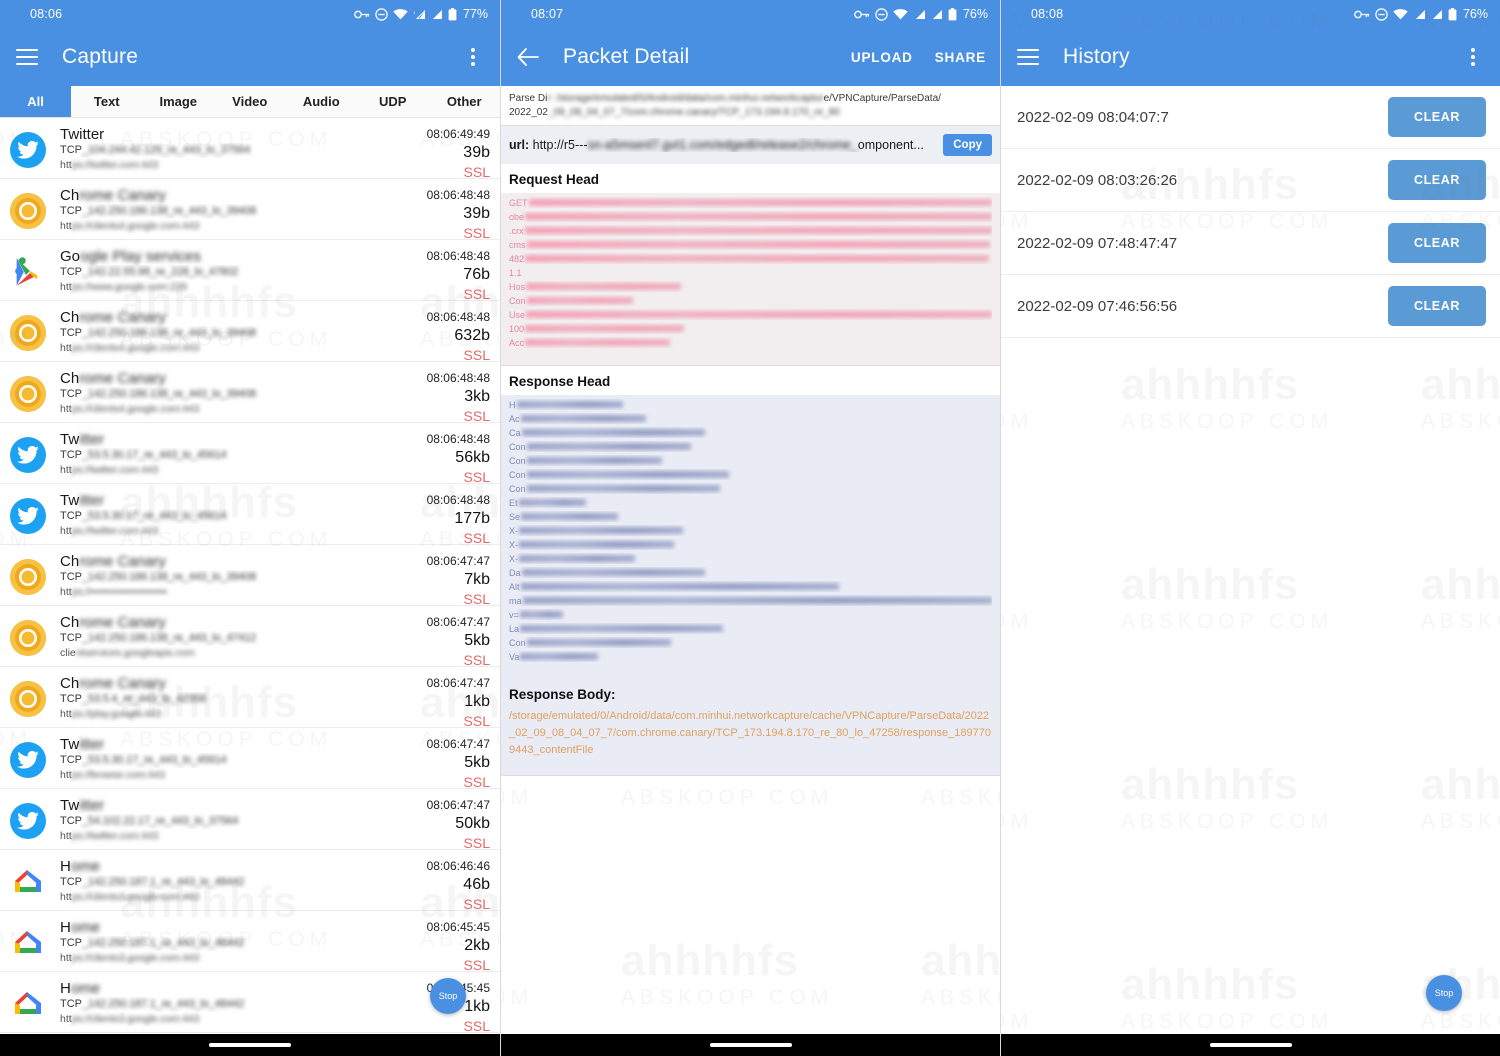 The width and height of the screenshot is (1500, 1056). I want to click on header-line-lead: v=, so click(514, 614).